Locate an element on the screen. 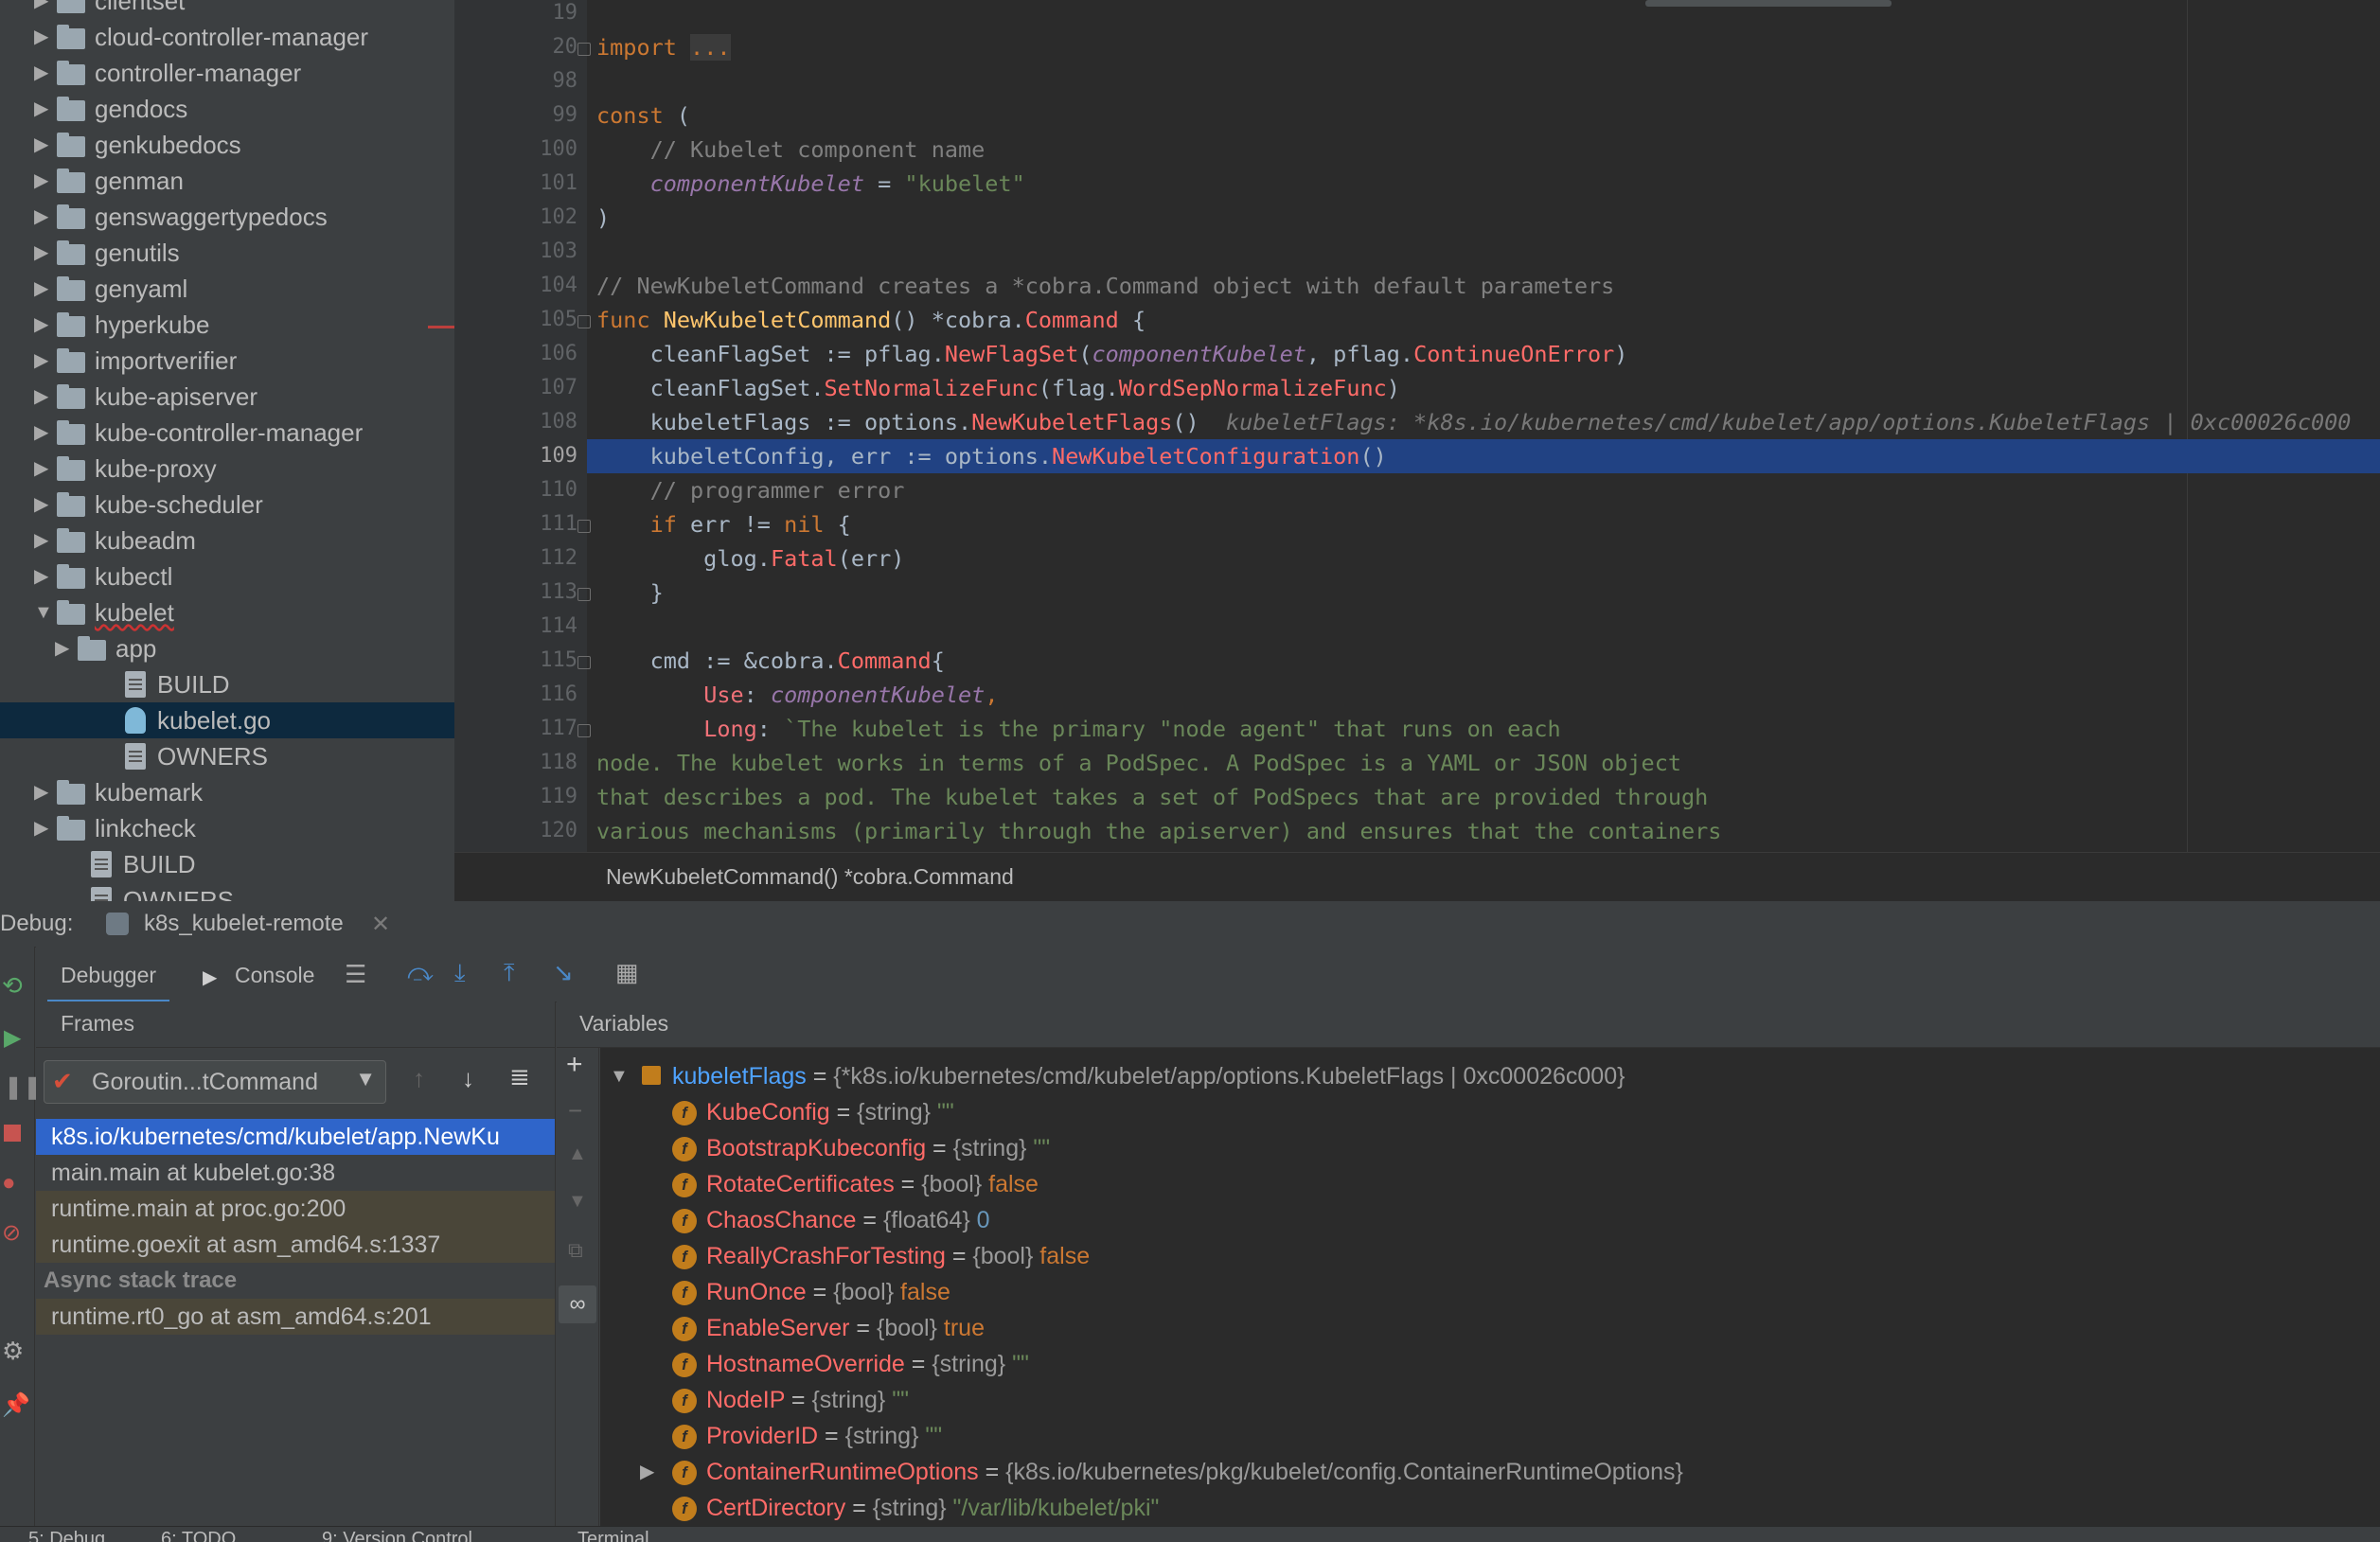 This screenshot has height=1542, width=2380. stop-icon is located at coordinates (12, 1133).